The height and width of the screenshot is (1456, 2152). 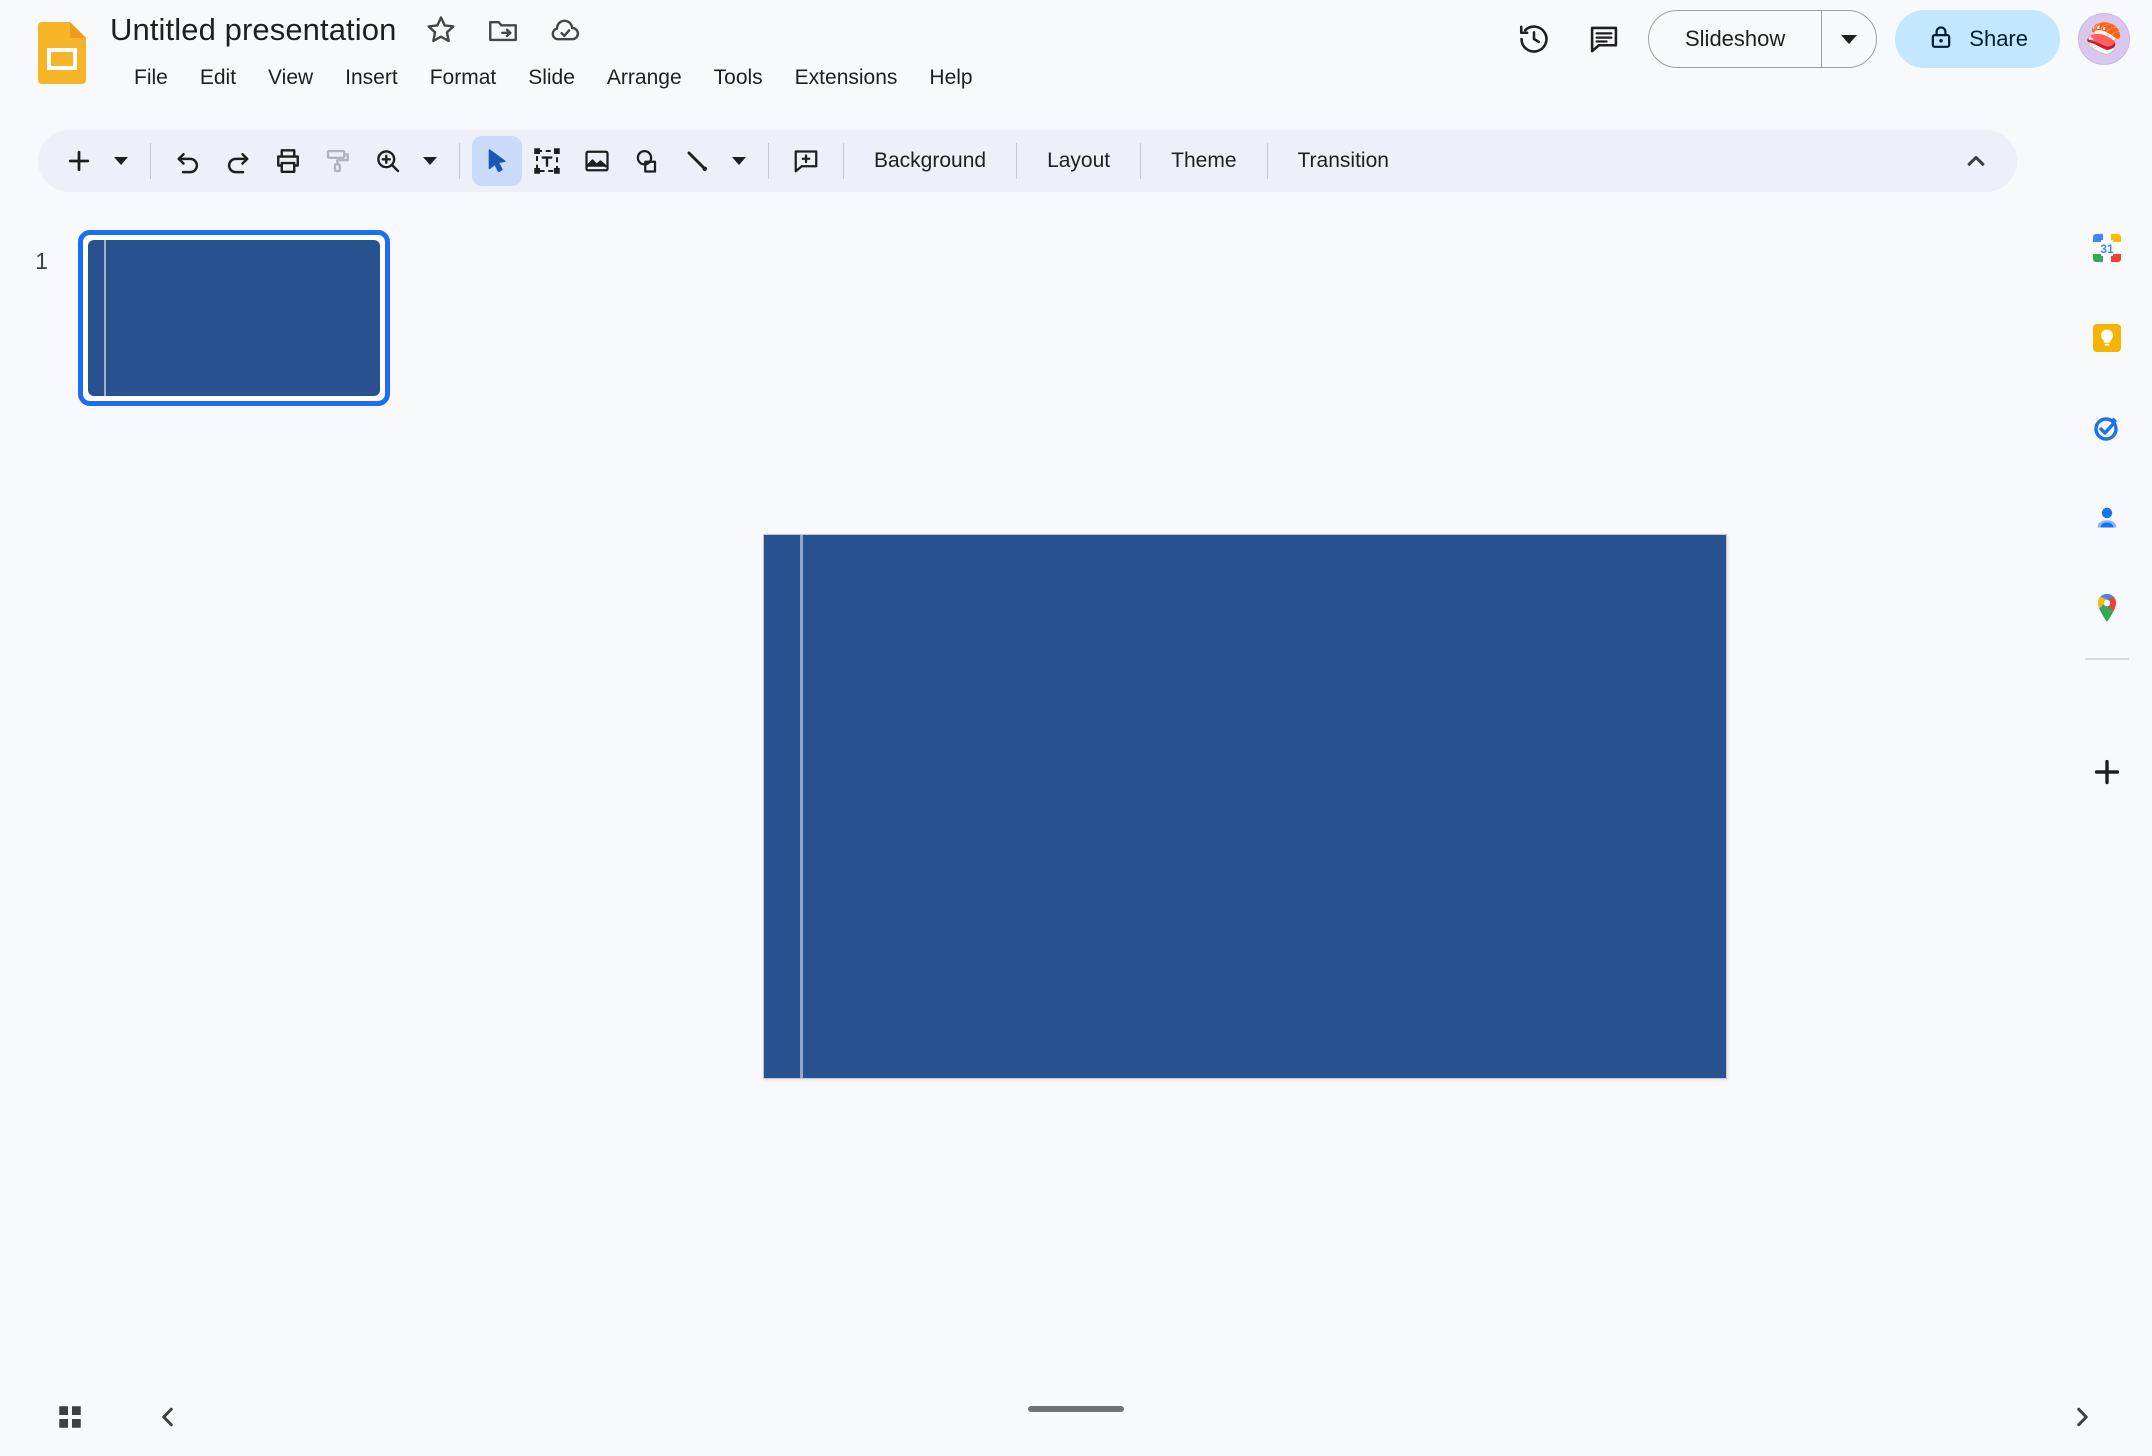 What do you see at coordinates (547, 161) in the screenshot?
I see `text-box-button` at bounding box center [547, 161].